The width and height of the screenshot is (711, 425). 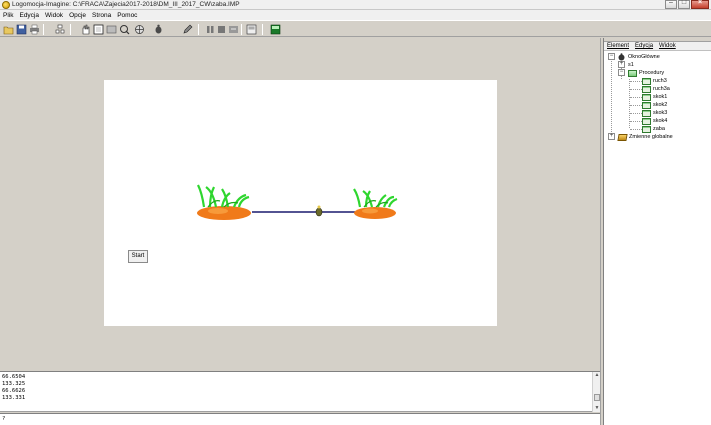 What do you see at coordinates (654, 105) in the screenshot?
I see `tree-node-procedure: skok2` at bounding box center [654, 105].